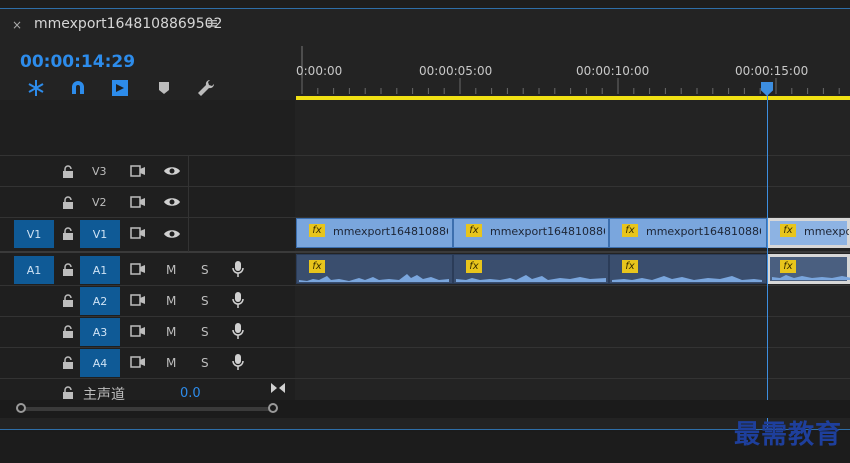  I want to click on watermark-logo: 最需教育, so click(787, 435).